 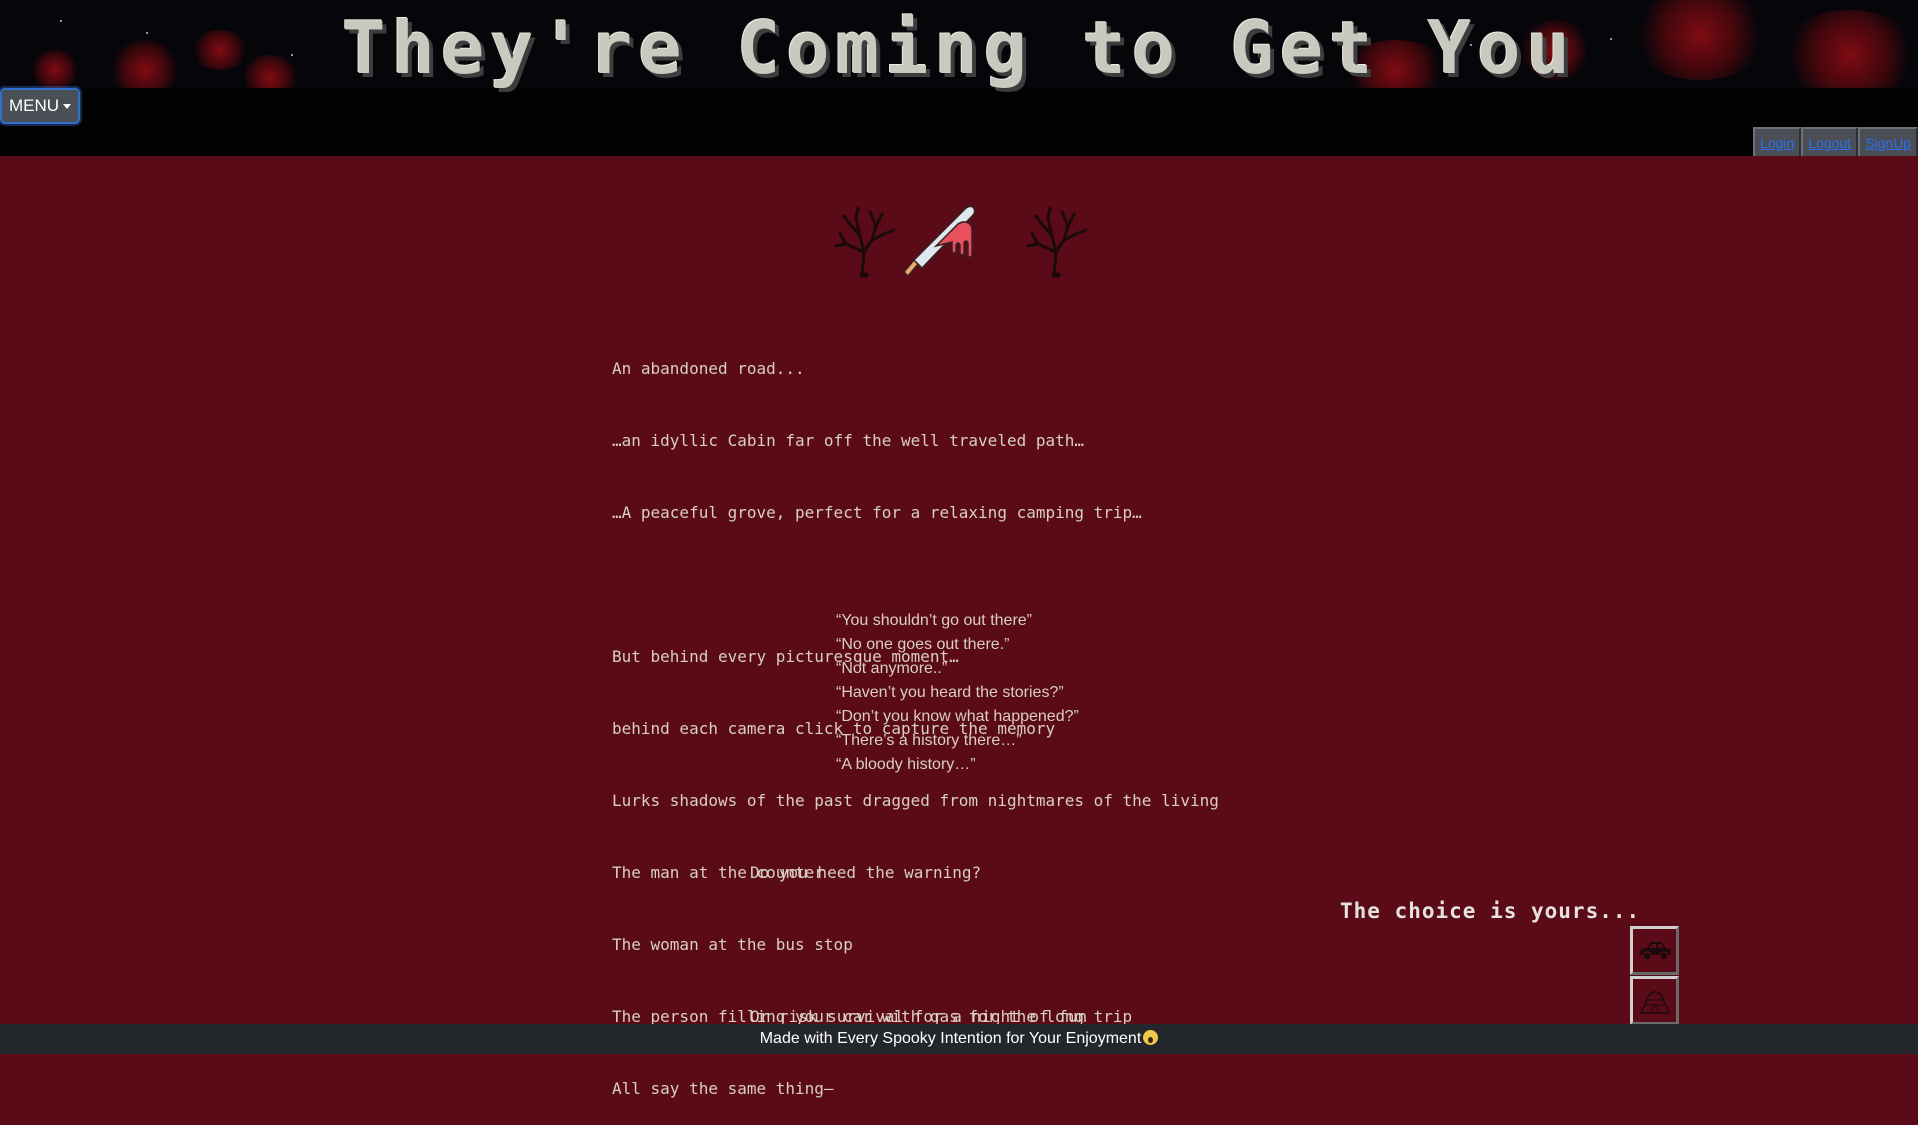 I want to click on car-choice-button, so click(x=1654, y=950).